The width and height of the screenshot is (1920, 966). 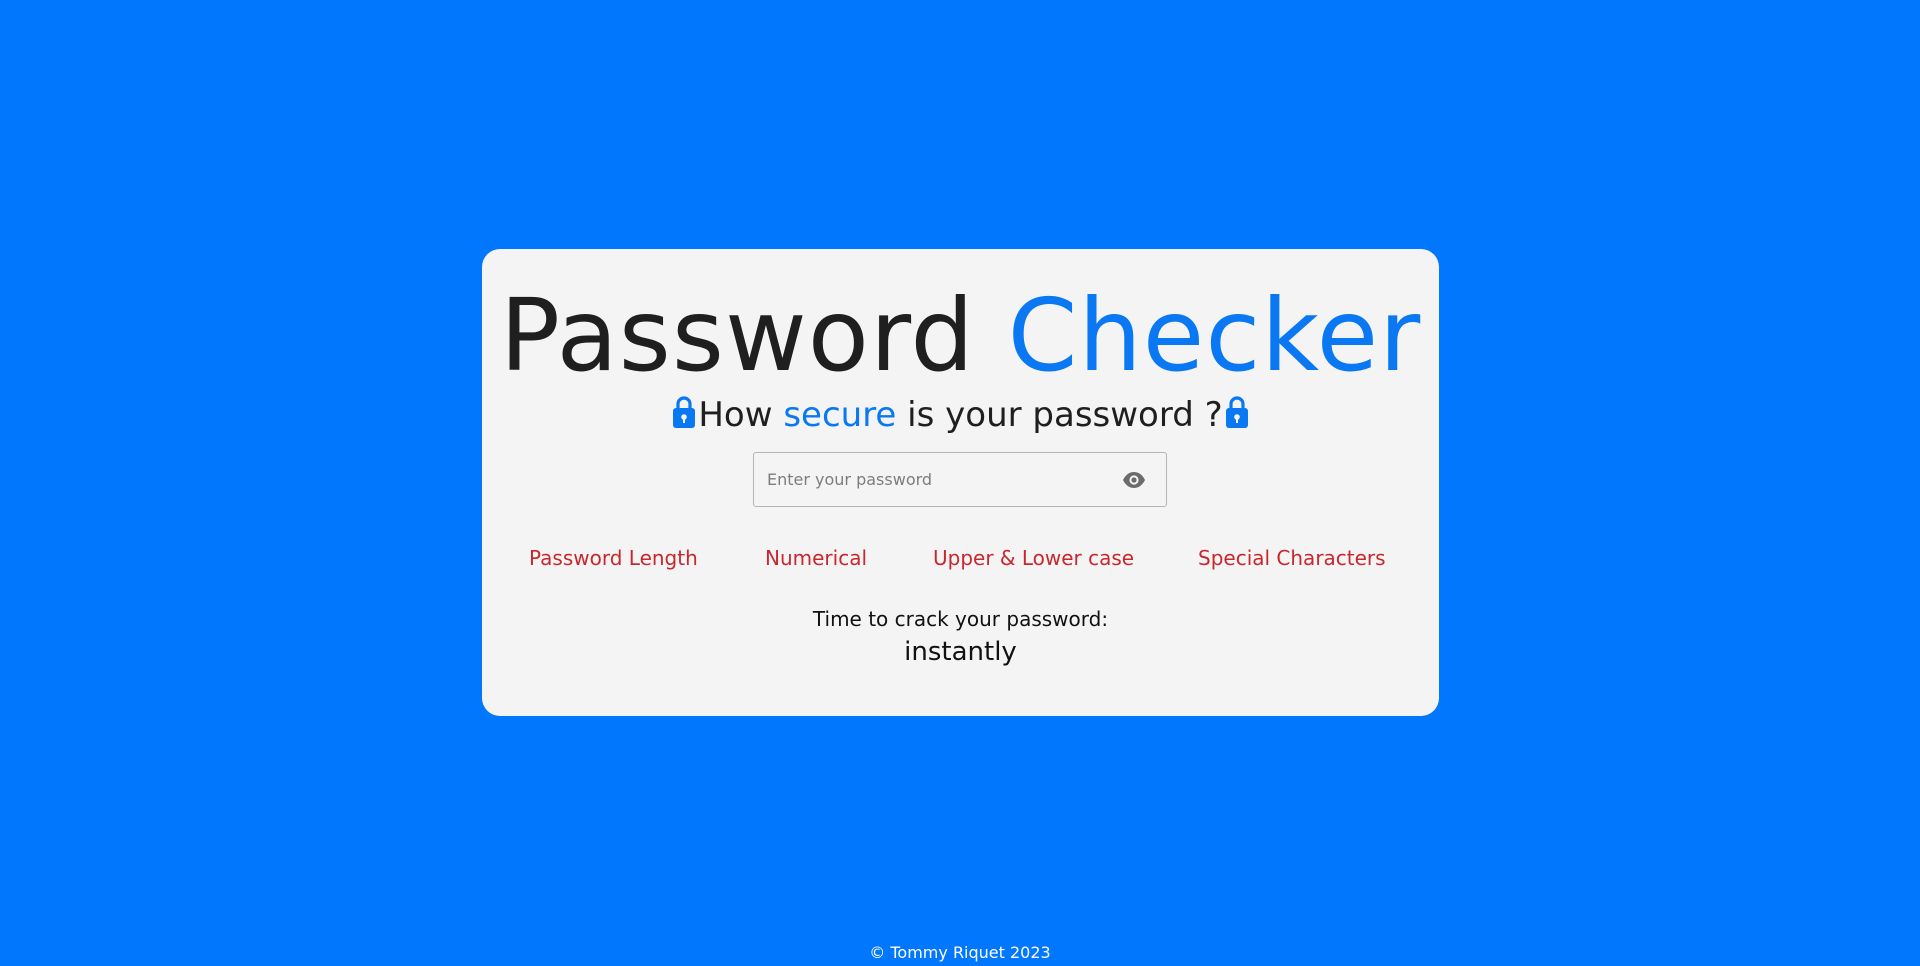 I want to click on page-title: Password Checker, so click(x=960, y=336).